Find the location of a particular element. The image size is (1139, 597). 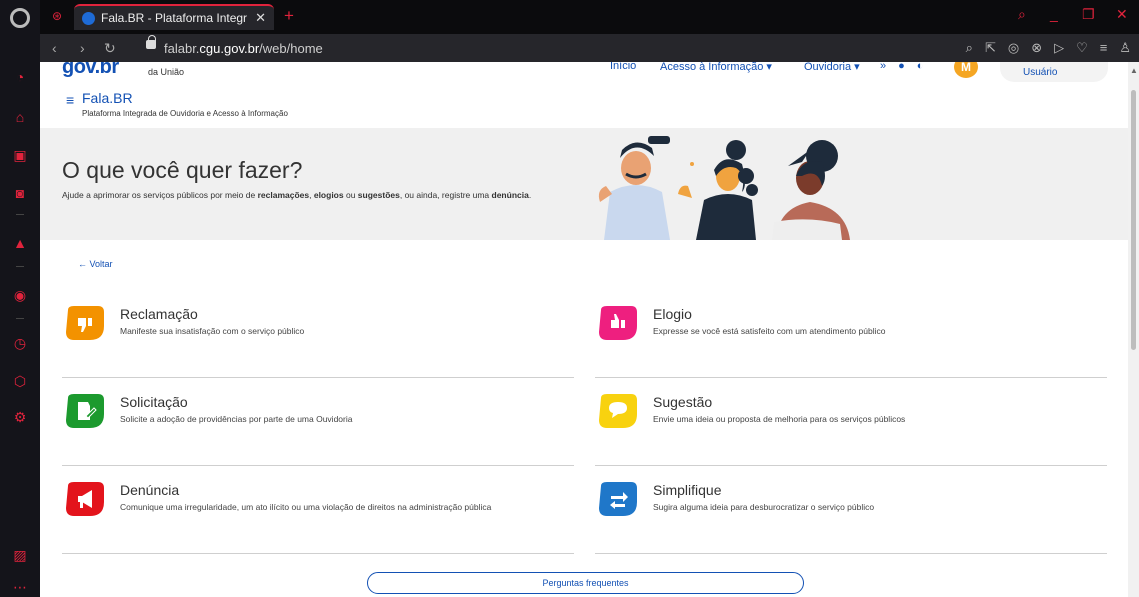

option-title: Solicitação is located at coordinates (154, 402).